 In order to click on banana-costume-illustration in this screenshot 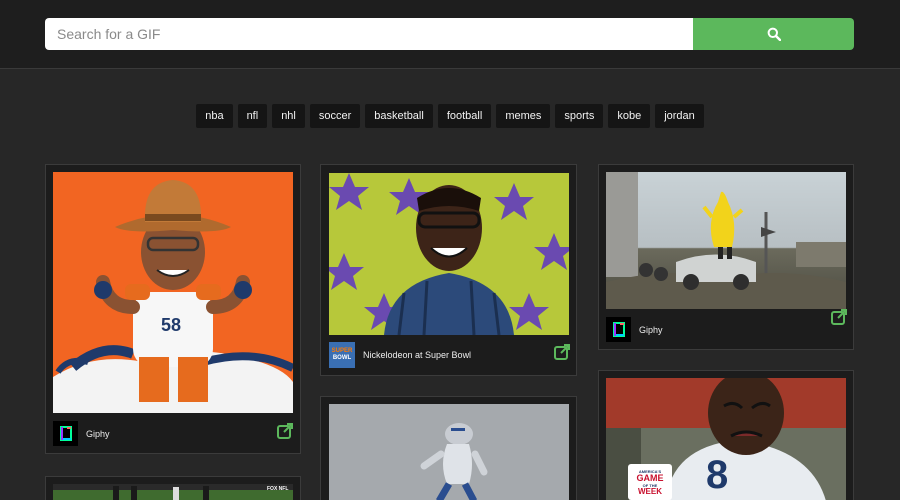, I will do `click(726, 240)`.